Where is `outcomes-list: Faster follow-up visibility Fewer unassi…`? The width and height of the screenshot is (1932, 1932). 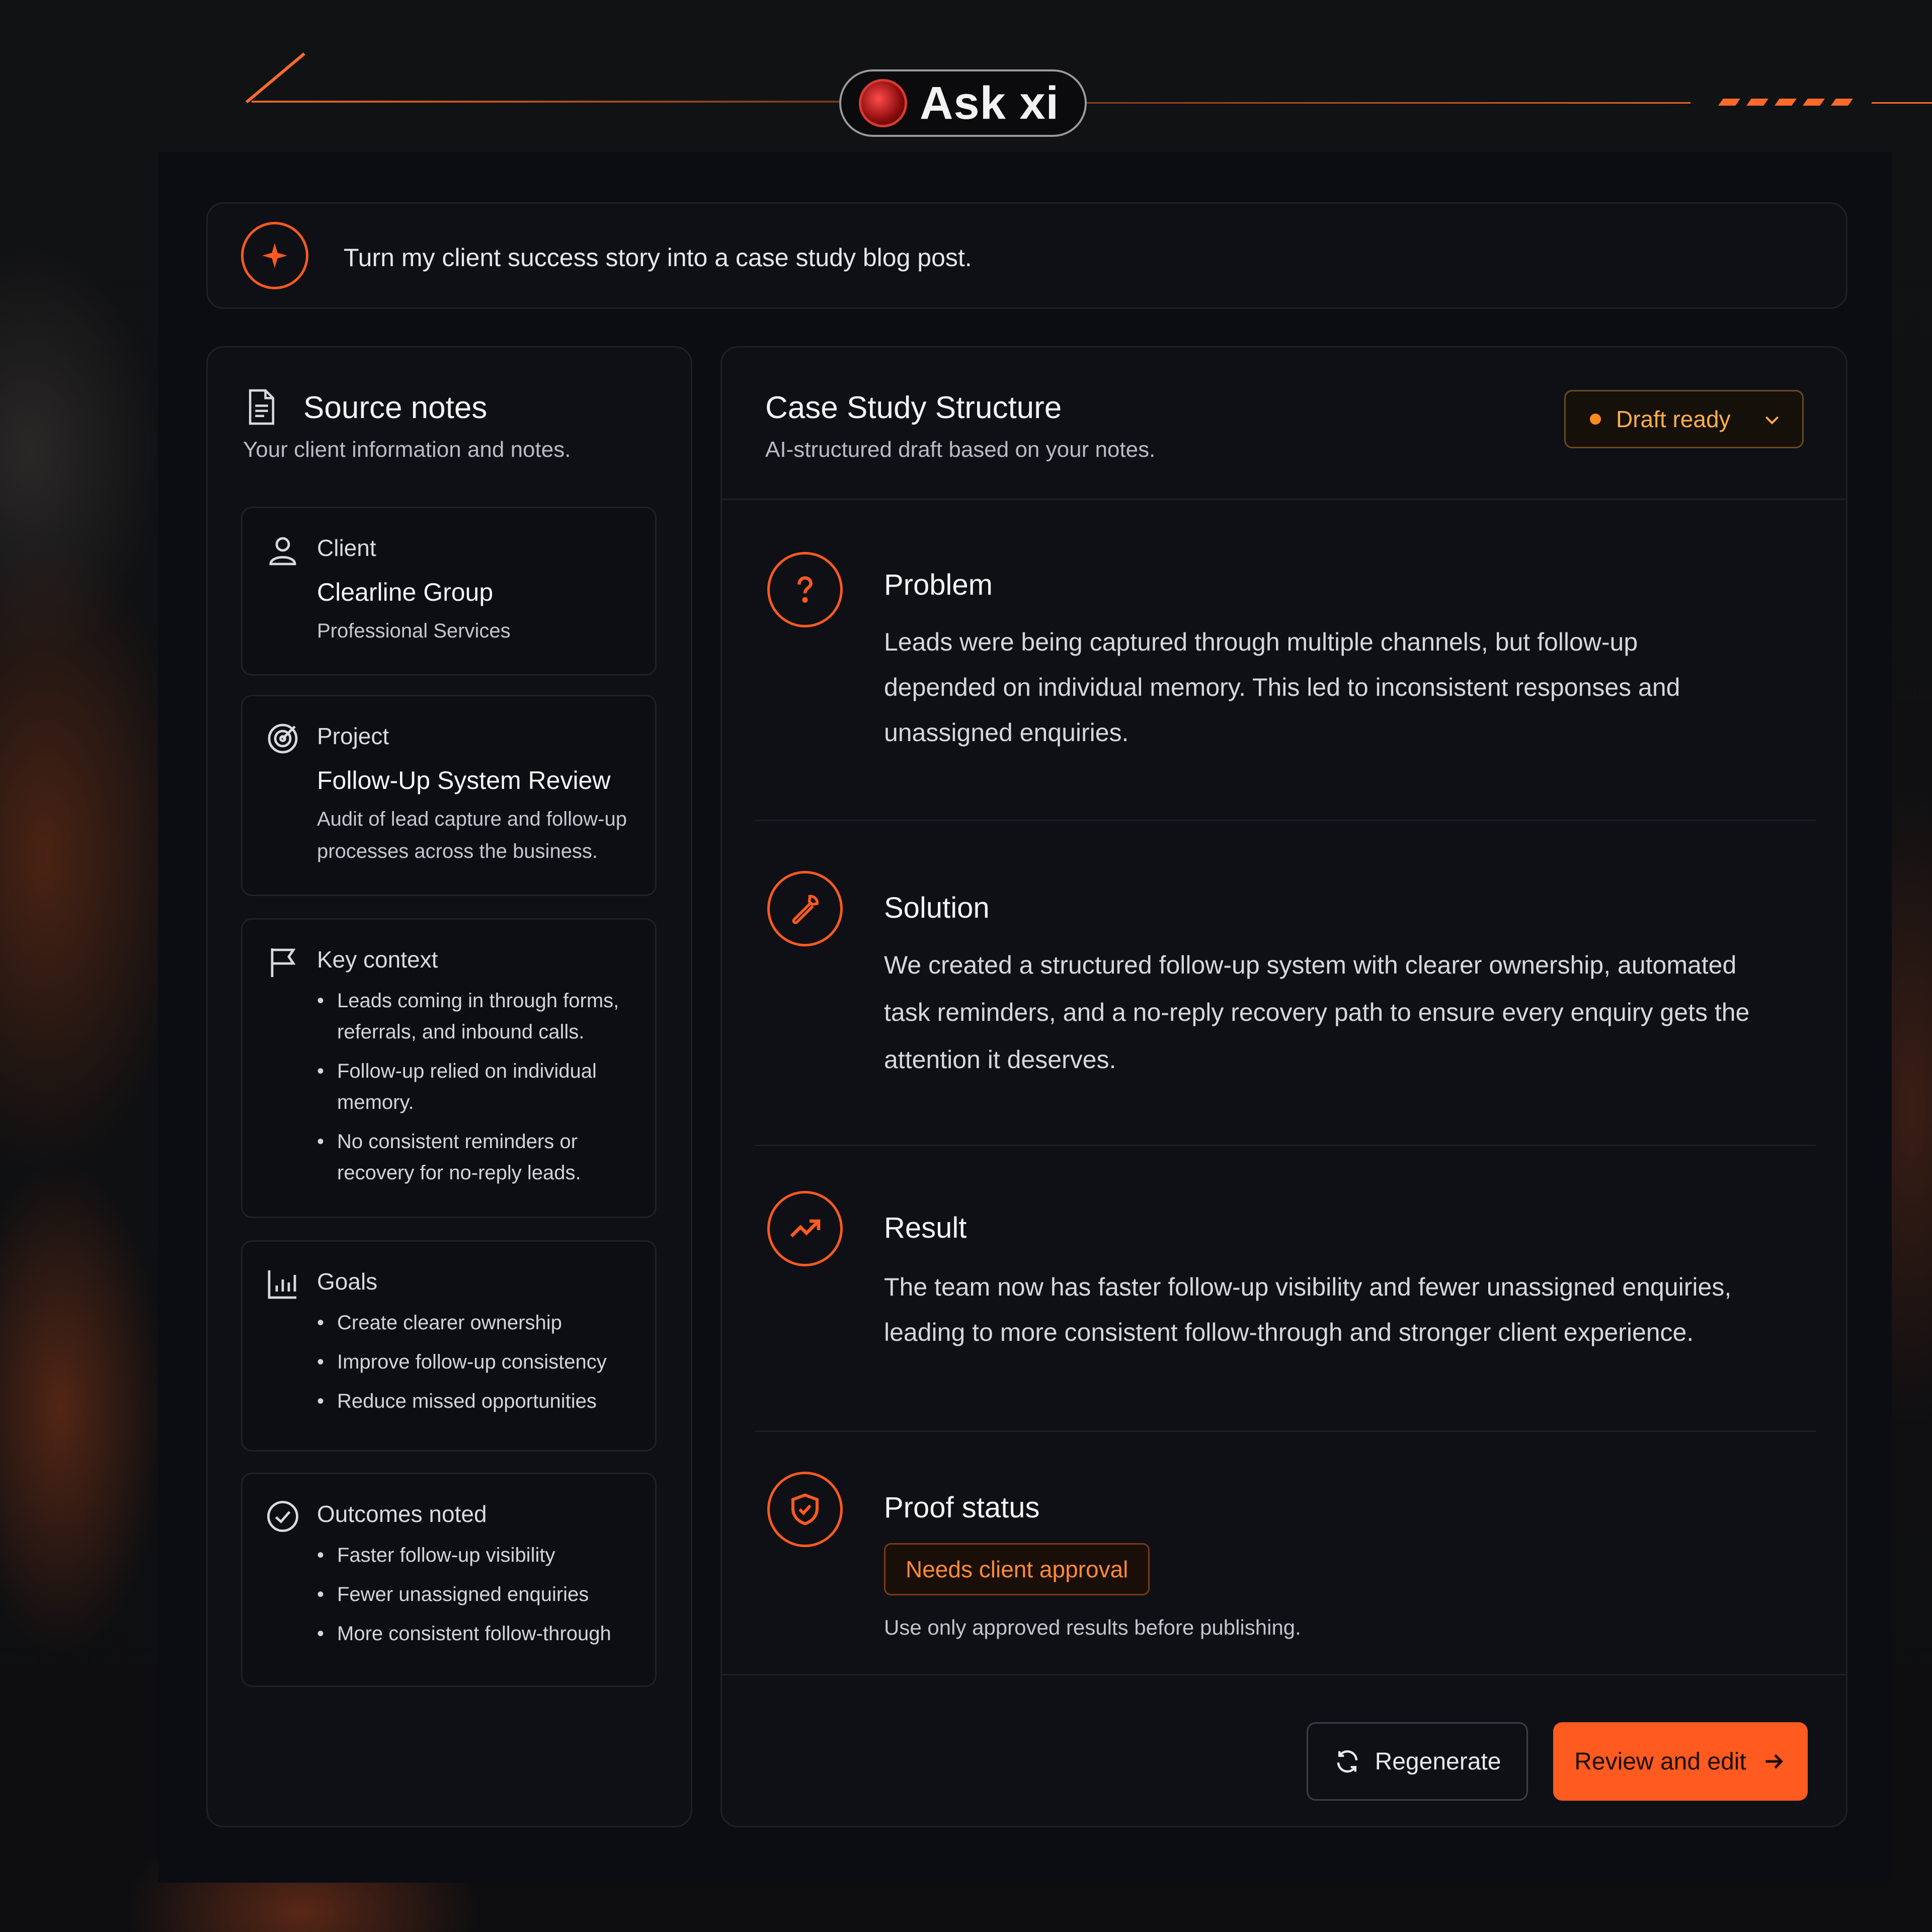
outcomes-list: Faster follow-up visibility Fewer unassi… is located at coordinates (478, 1598).